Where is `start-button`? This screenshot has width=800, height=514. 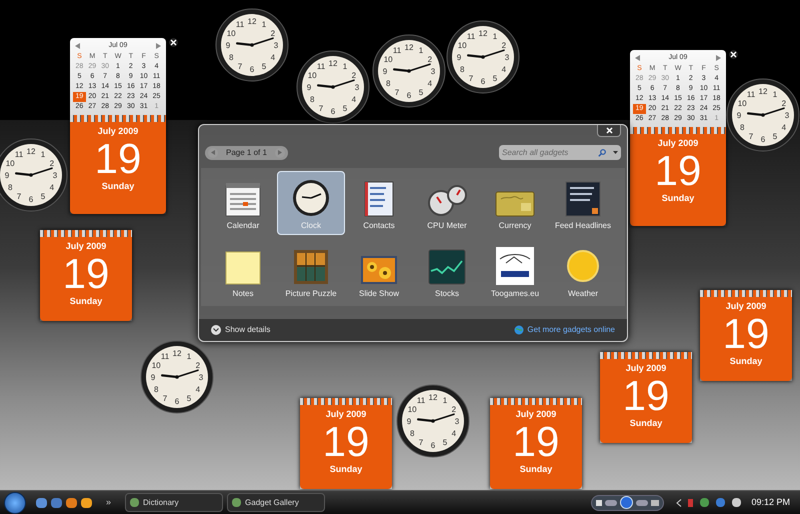
start-button is located at coordinates (15, 503).